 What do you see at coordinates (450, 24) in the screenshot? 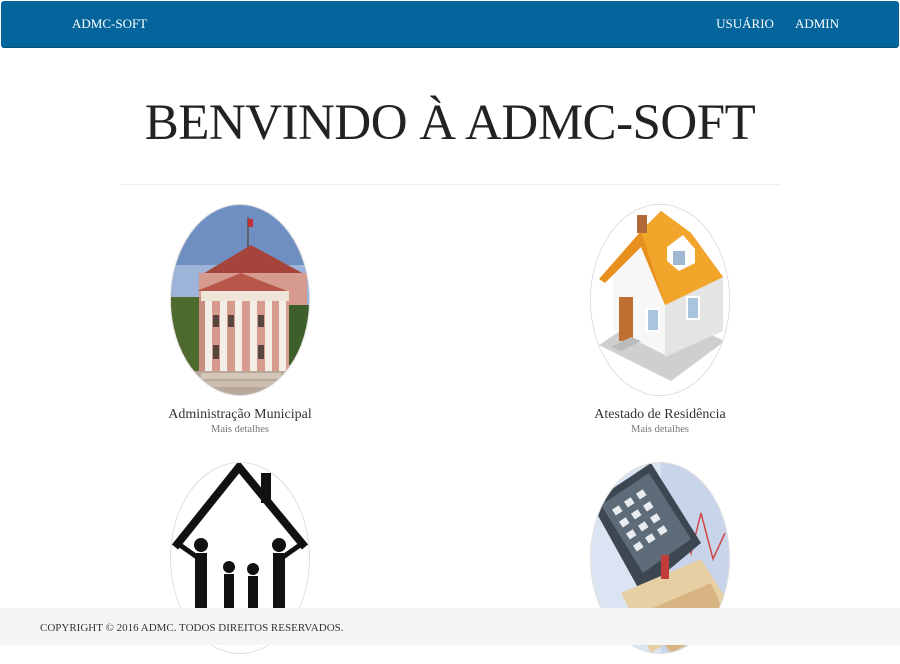
I see `top-navbar: ADMC-SOFT USUÁRIO ADMIN` at bounding box center [450, 24].